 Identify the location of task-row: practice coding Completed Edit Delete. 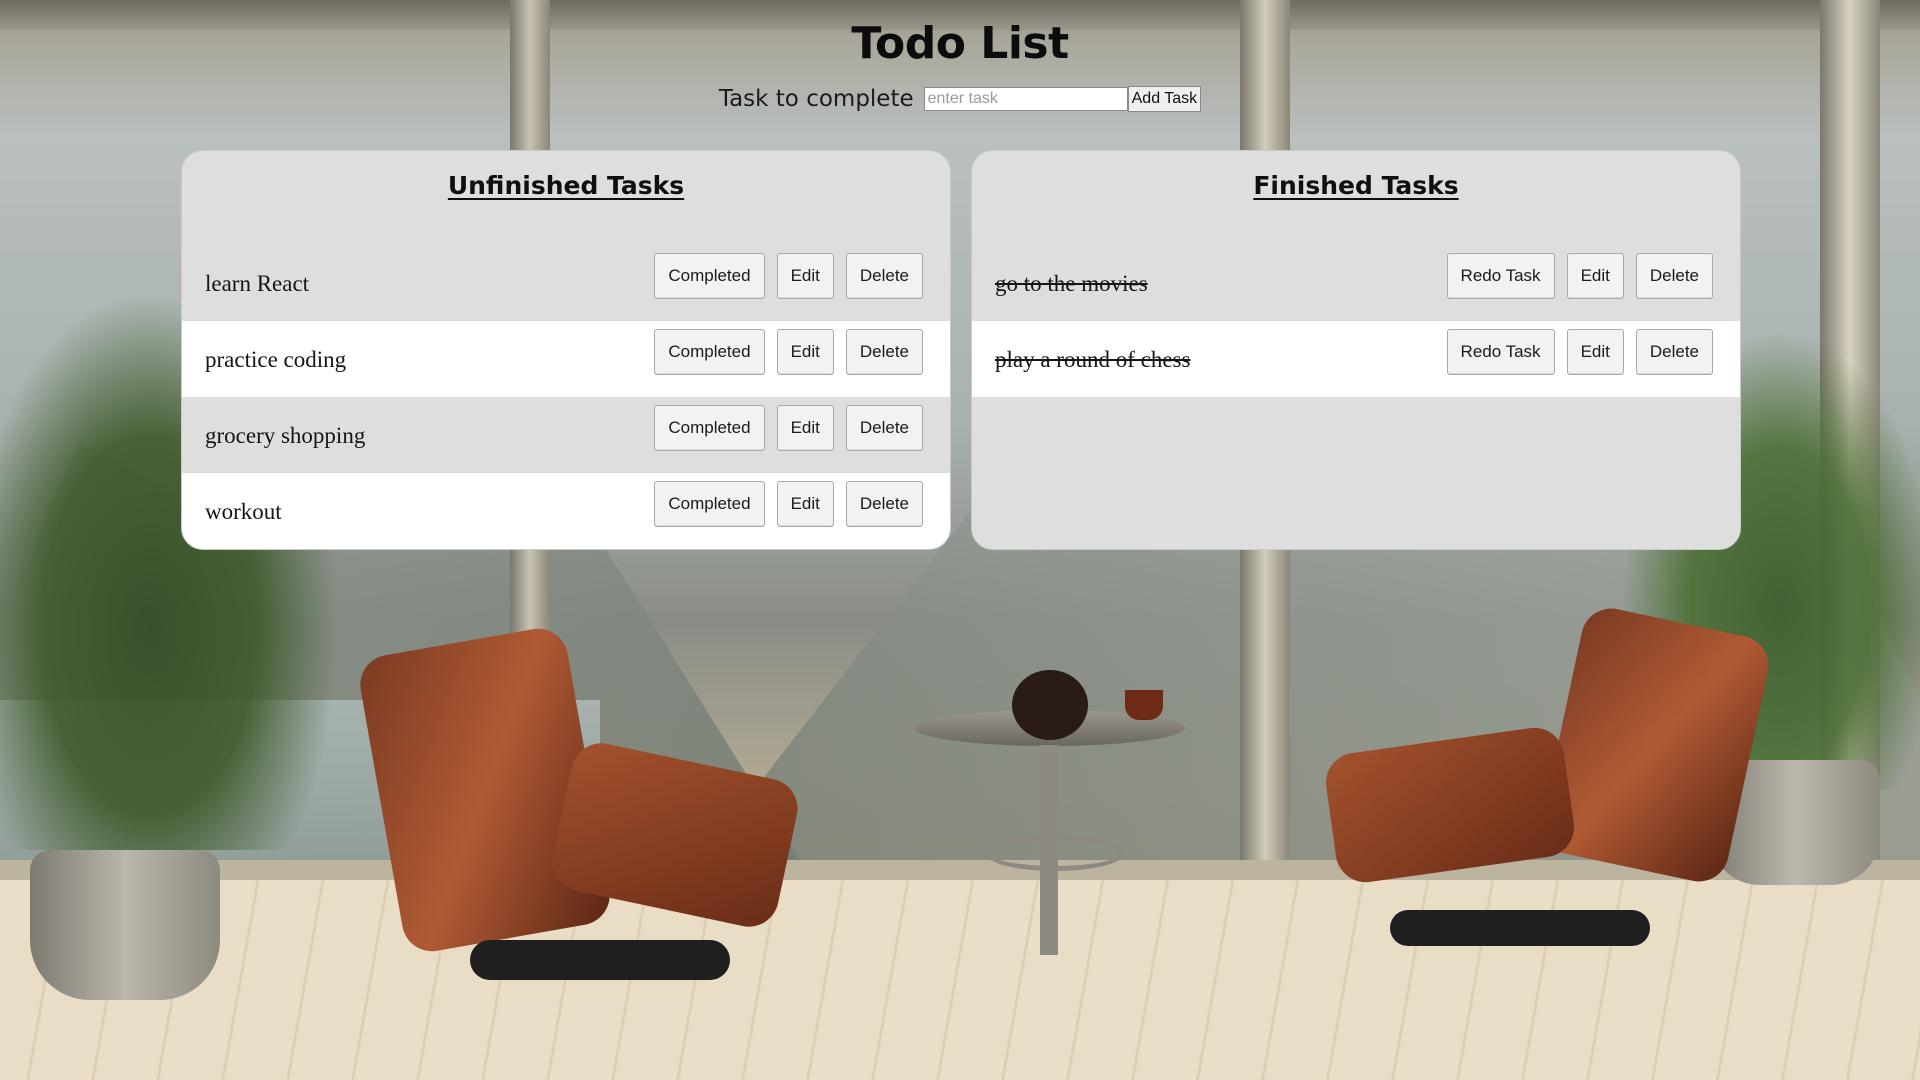
(566, 359).